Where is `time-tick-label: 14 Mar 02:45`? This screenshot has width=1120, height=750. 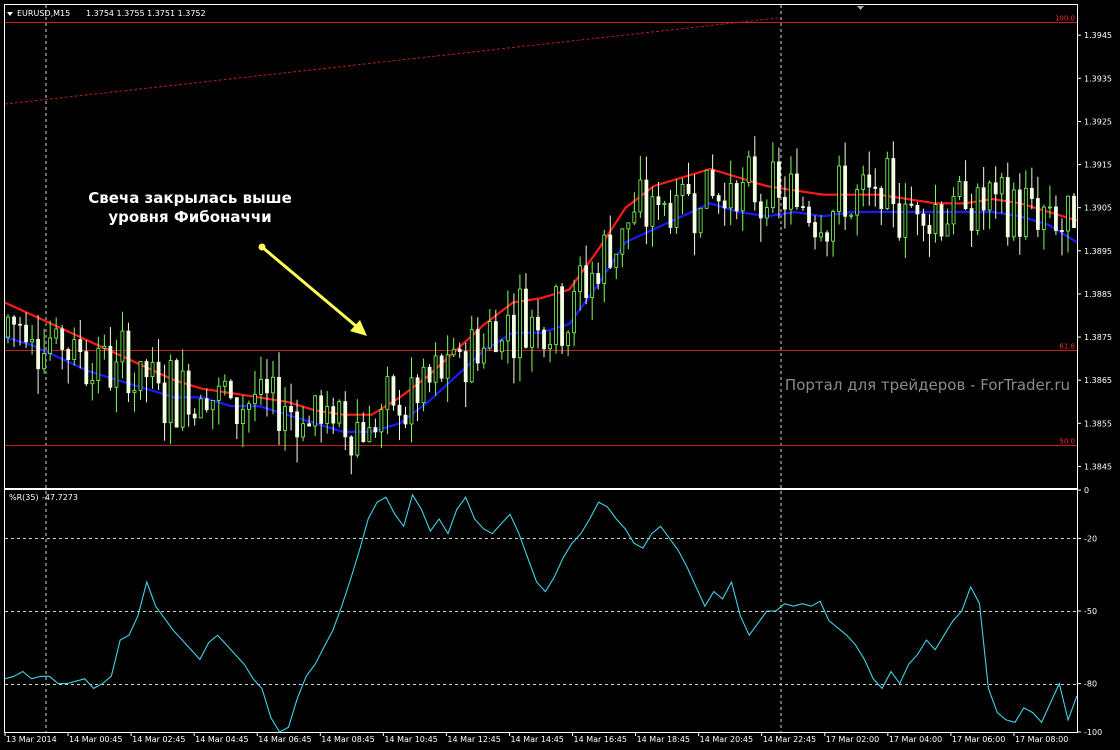 time-tick-label: 14 Mar 02:45 is located at coordinates (158, 739).